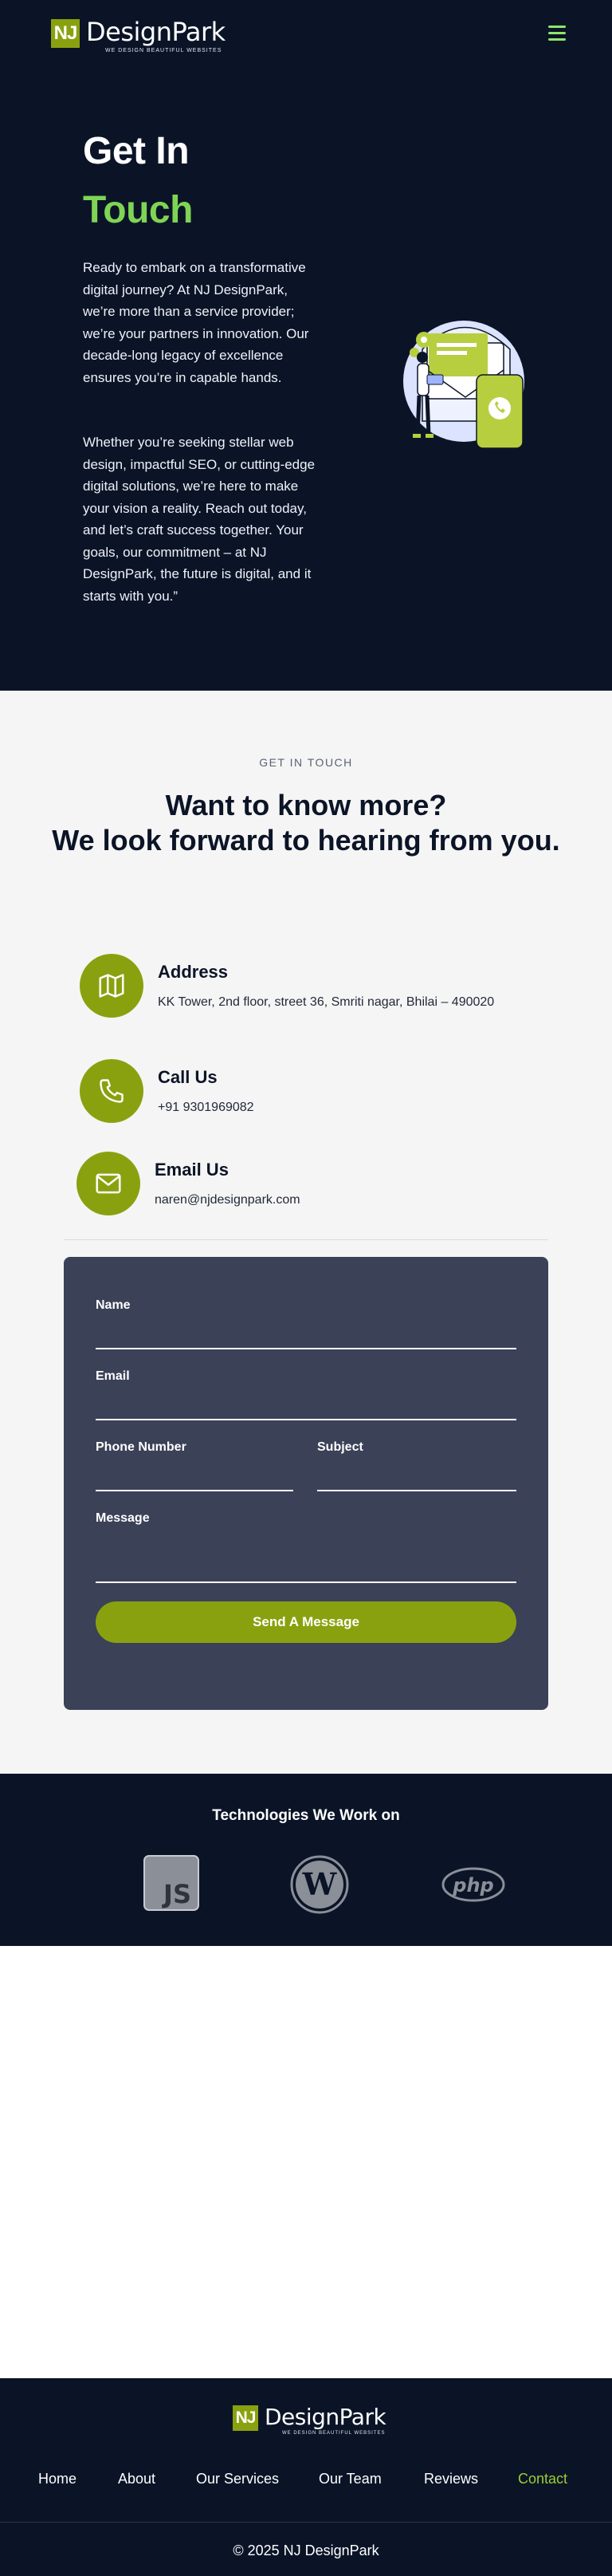  Describe the element at coordinates (188, 1077) in the screenshot. I see `phone-title: Call Us` at that location.